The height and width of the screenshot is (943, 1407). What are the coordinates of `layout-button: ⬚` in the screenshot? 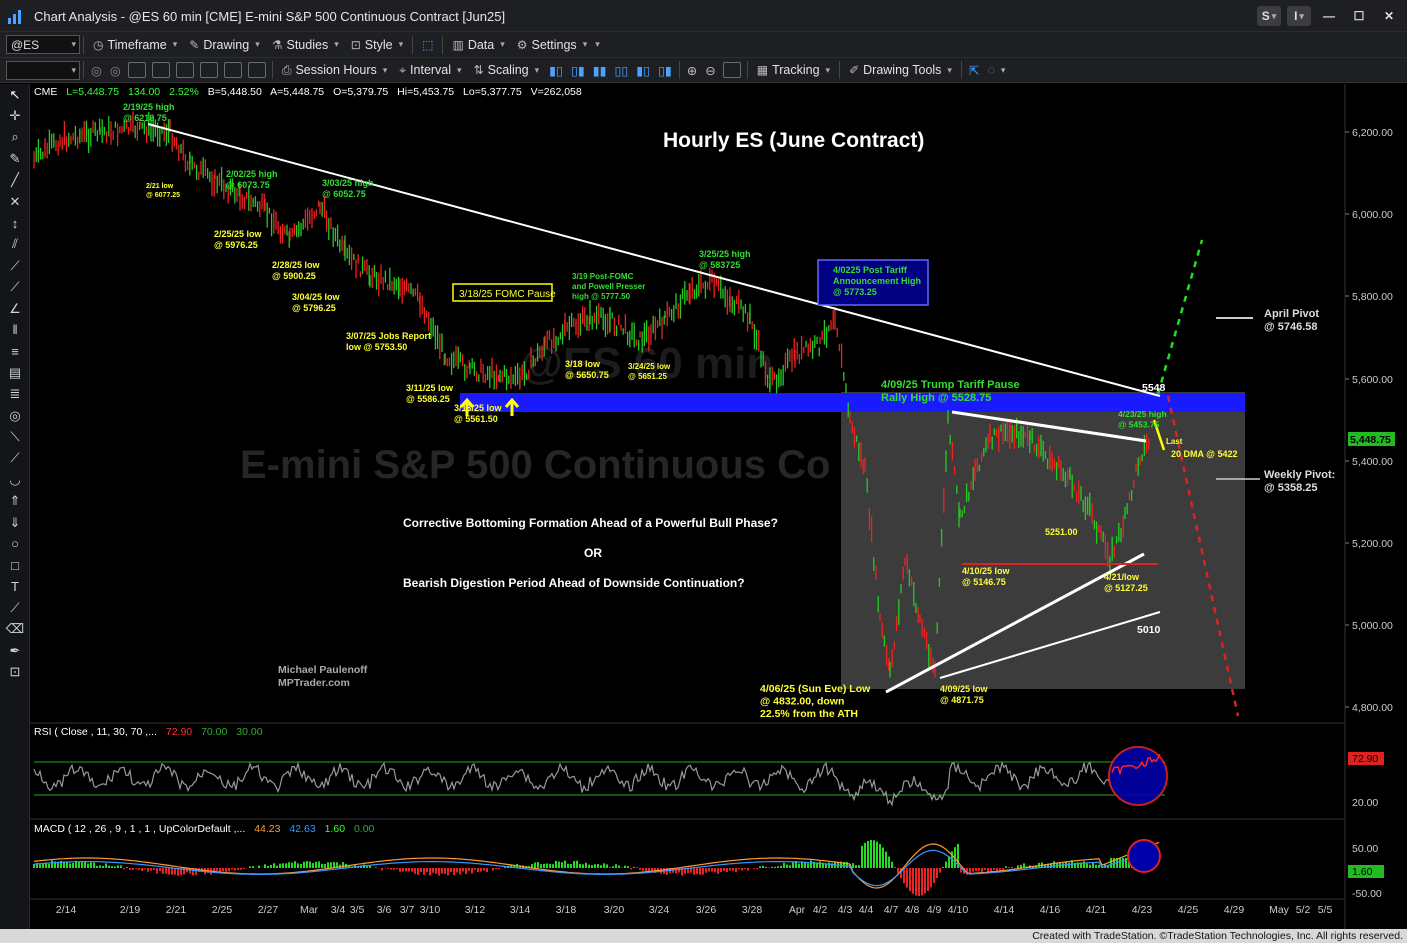 It's located at (427, 45).